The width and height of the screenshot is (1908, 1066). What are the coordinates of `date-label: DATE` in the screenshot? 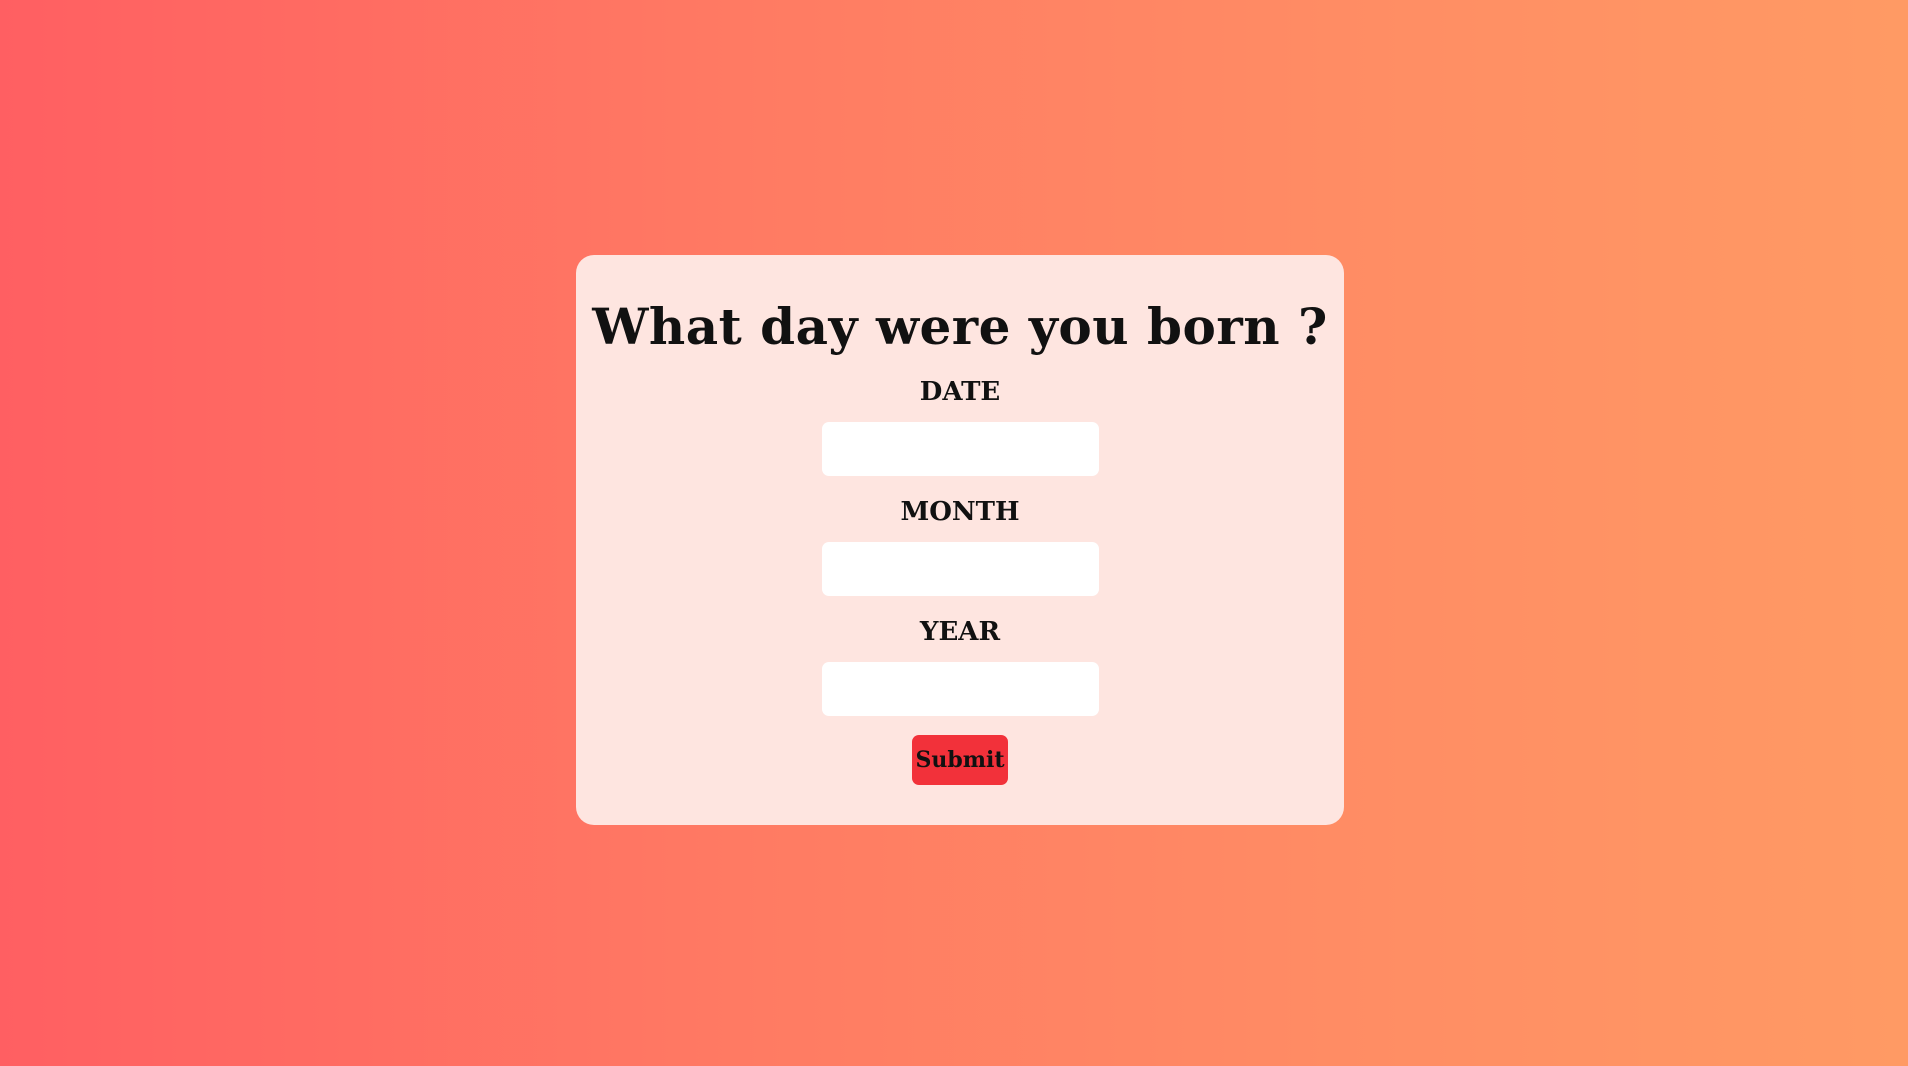 It's located at (960, 392).